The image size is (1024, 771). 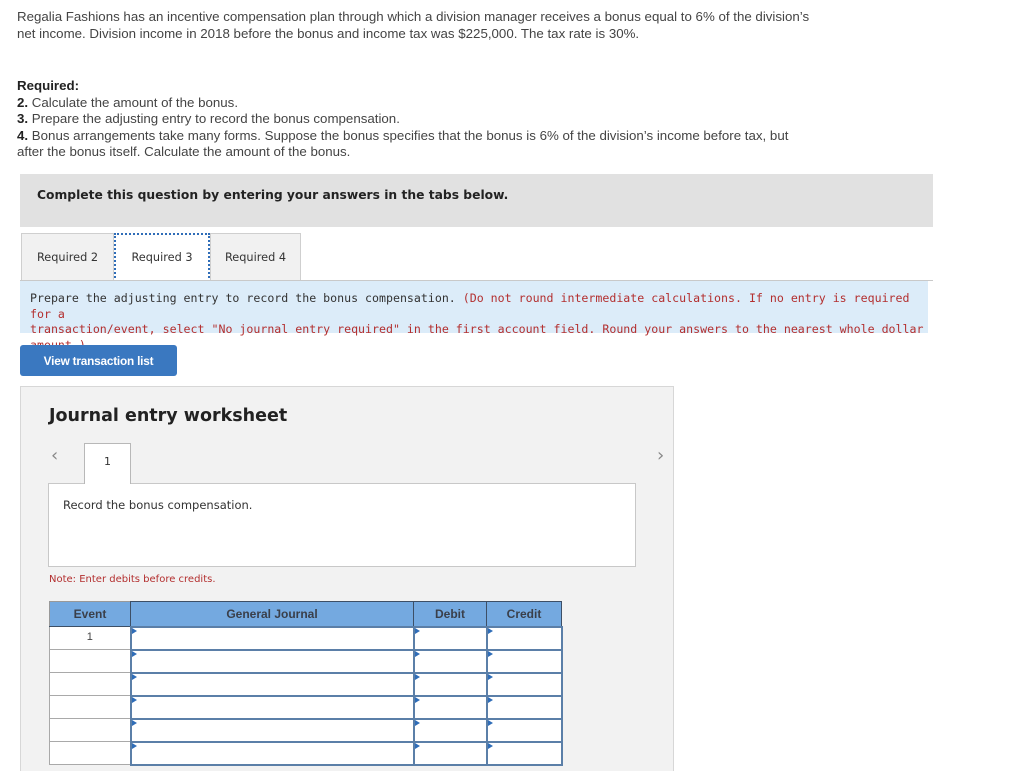 I want to click on tab-required-4: Required 4, so click(x=255, y=257).